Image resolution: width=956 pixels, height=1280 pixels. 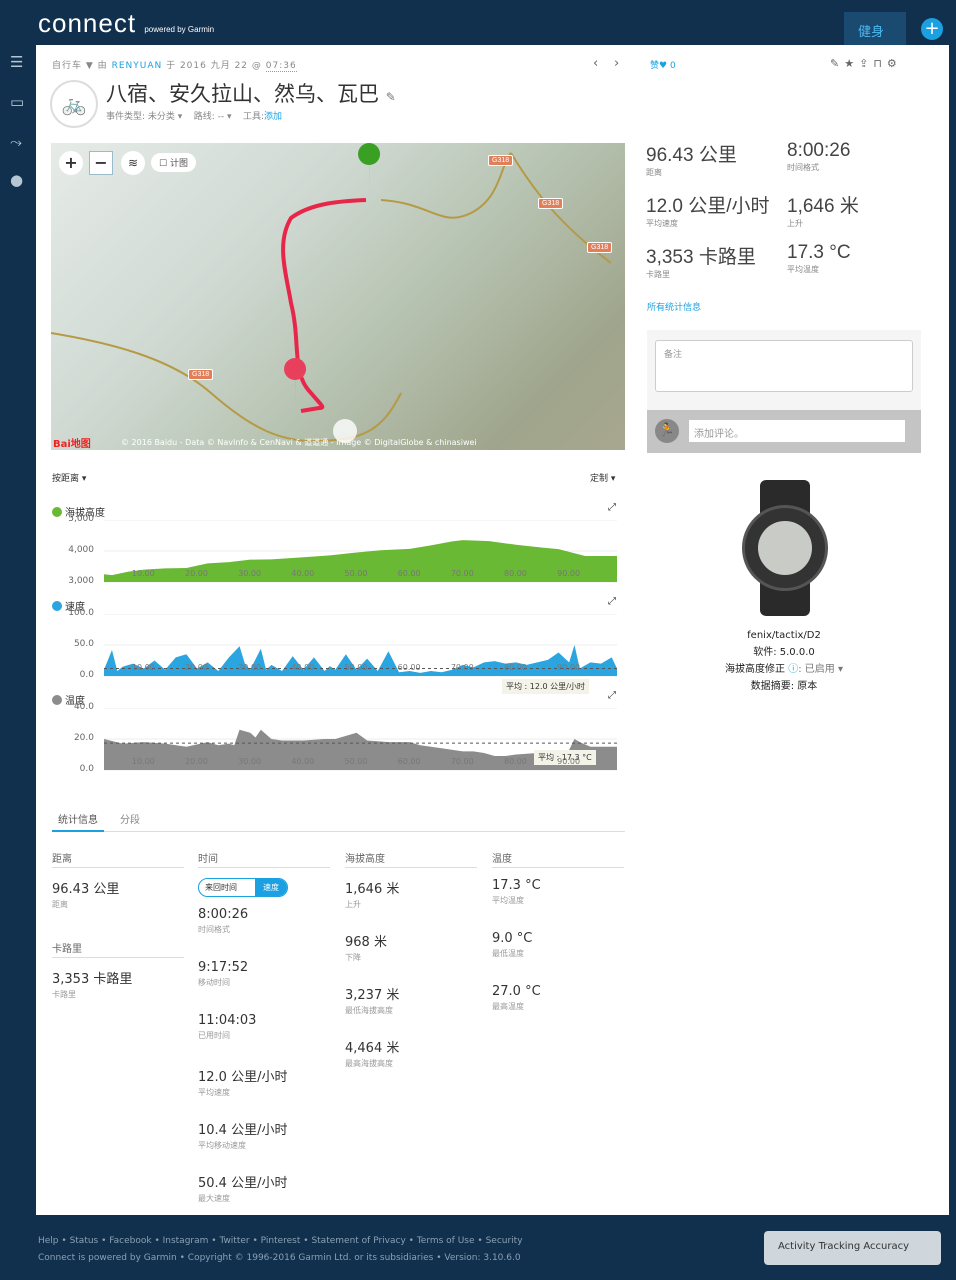 What do you see at coordinates (281, 66) in the screenshot?
I see `time-text: 07:36` at bounding box center [281, 66].